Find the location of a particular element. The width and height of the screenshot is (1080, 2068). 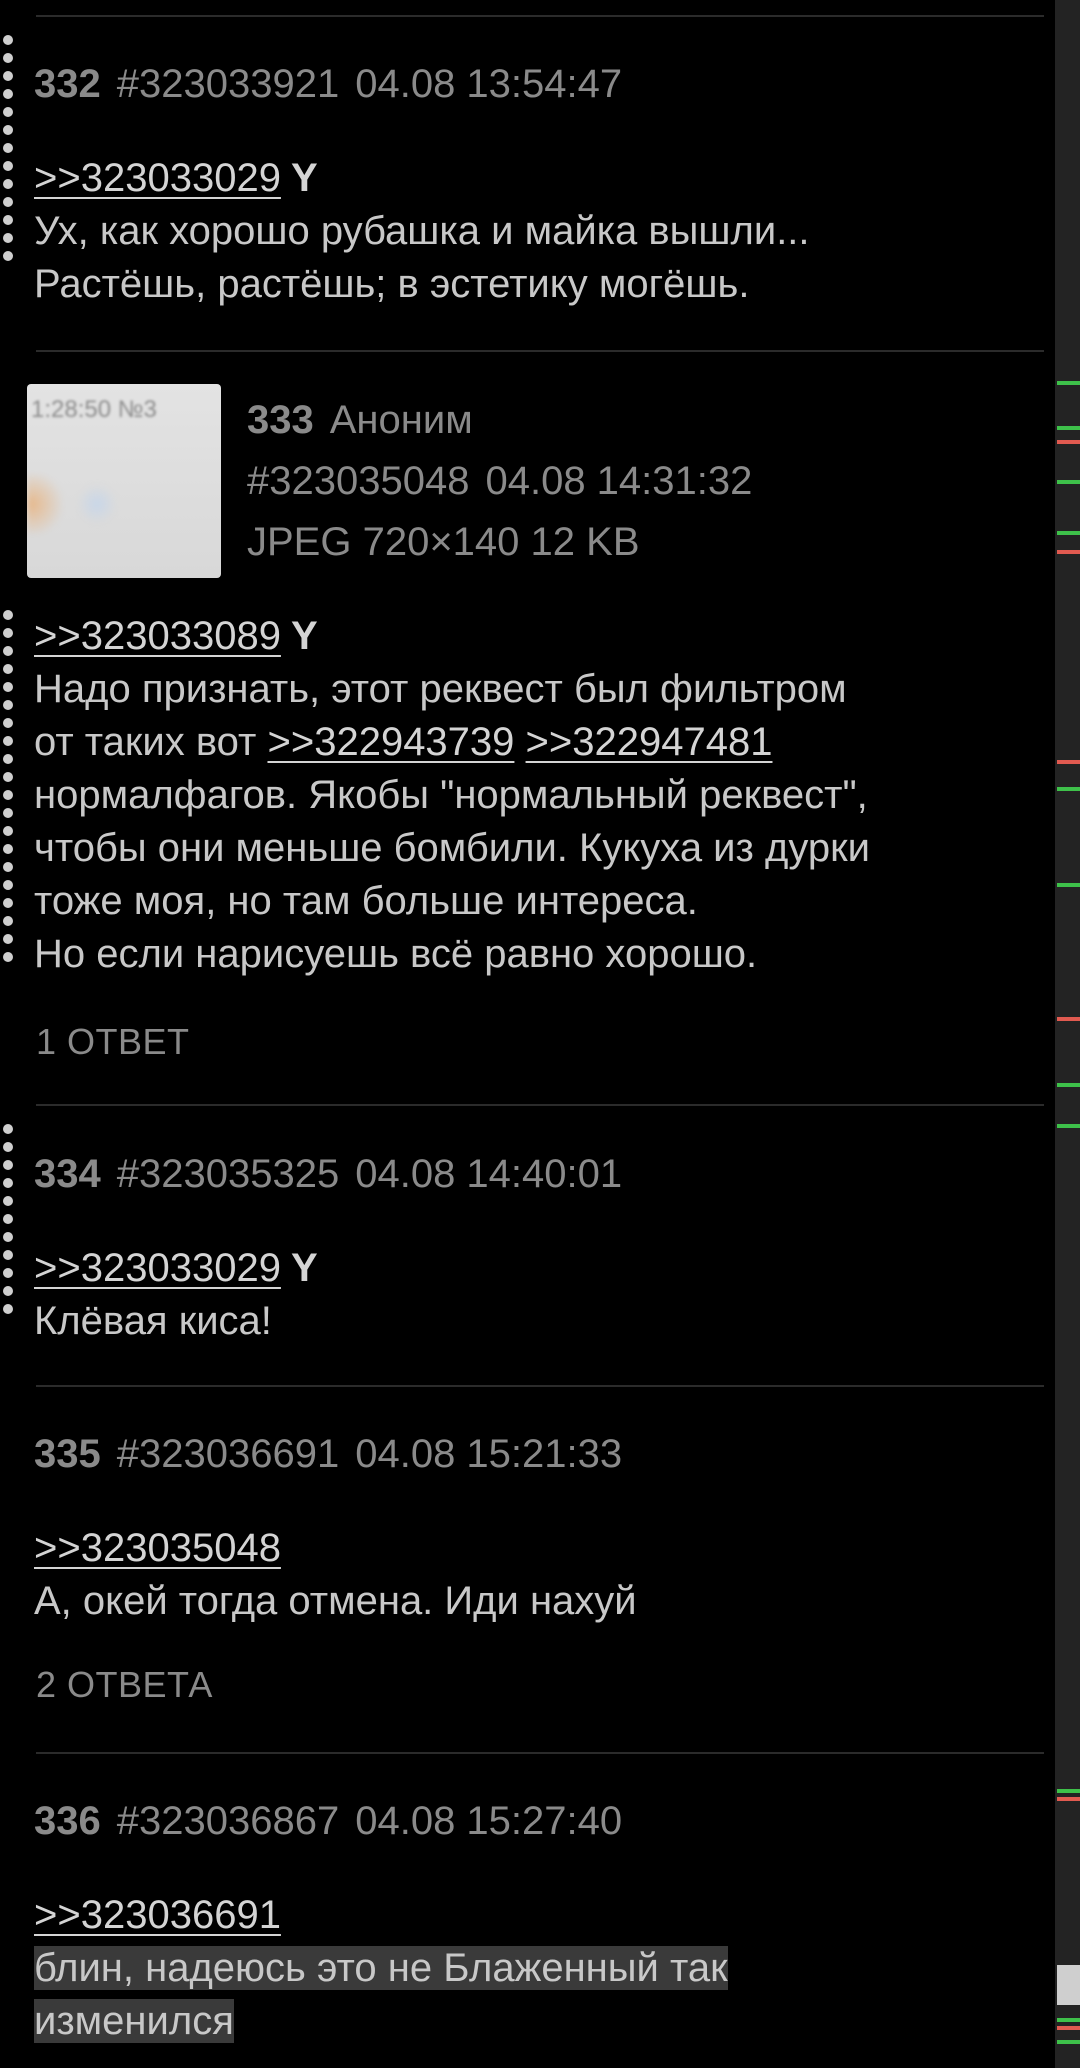

thread-scrollbar is located at coordinates (1067, 1034).